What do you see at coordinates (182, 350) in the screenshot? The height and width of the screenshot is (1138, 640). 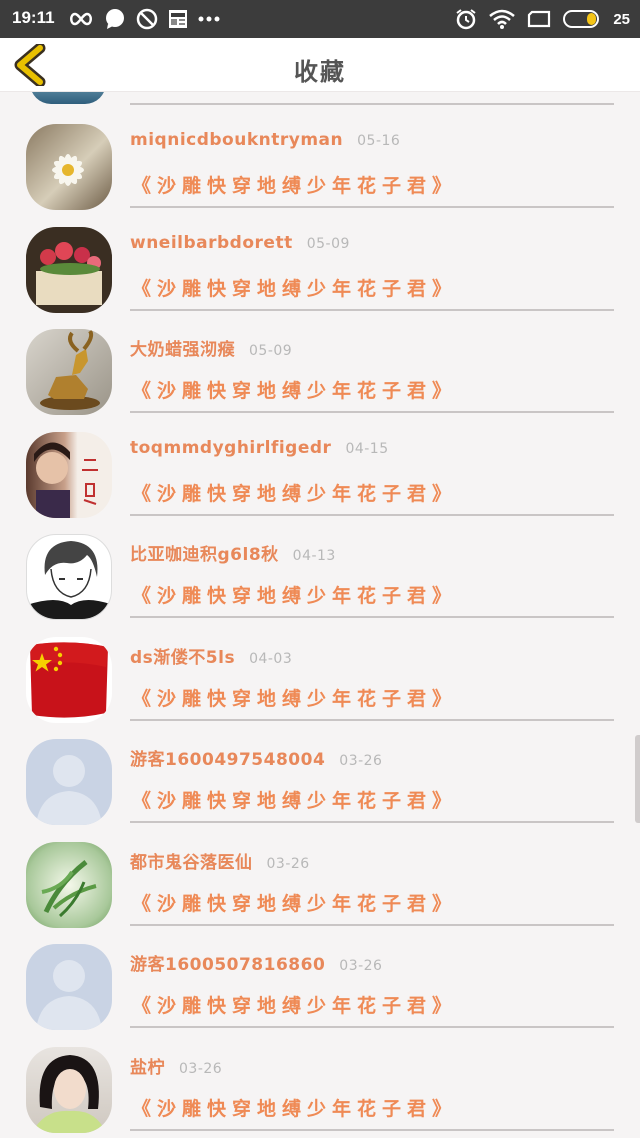 I see `username-text: 大奶蜡强沏瘊` at bounding box center [182, 350].